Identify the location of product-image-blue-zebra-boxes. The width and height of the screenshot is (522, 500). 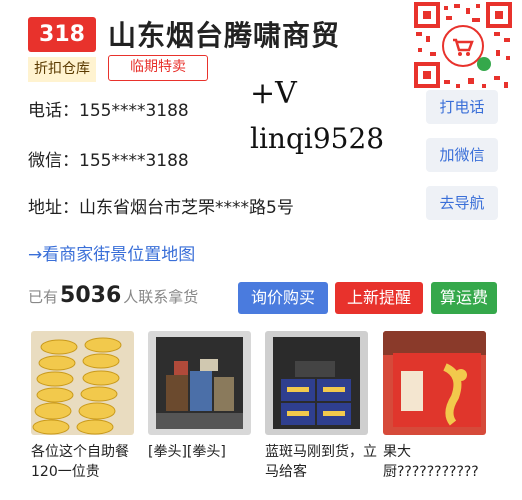
(316, 383).